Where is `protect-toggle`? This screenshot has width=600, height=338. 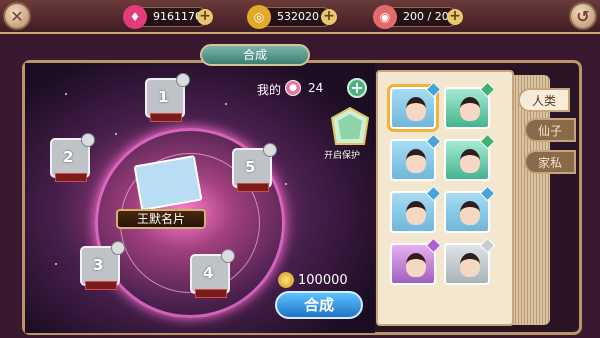 protect-toggle is located at coordinates (350, 128).